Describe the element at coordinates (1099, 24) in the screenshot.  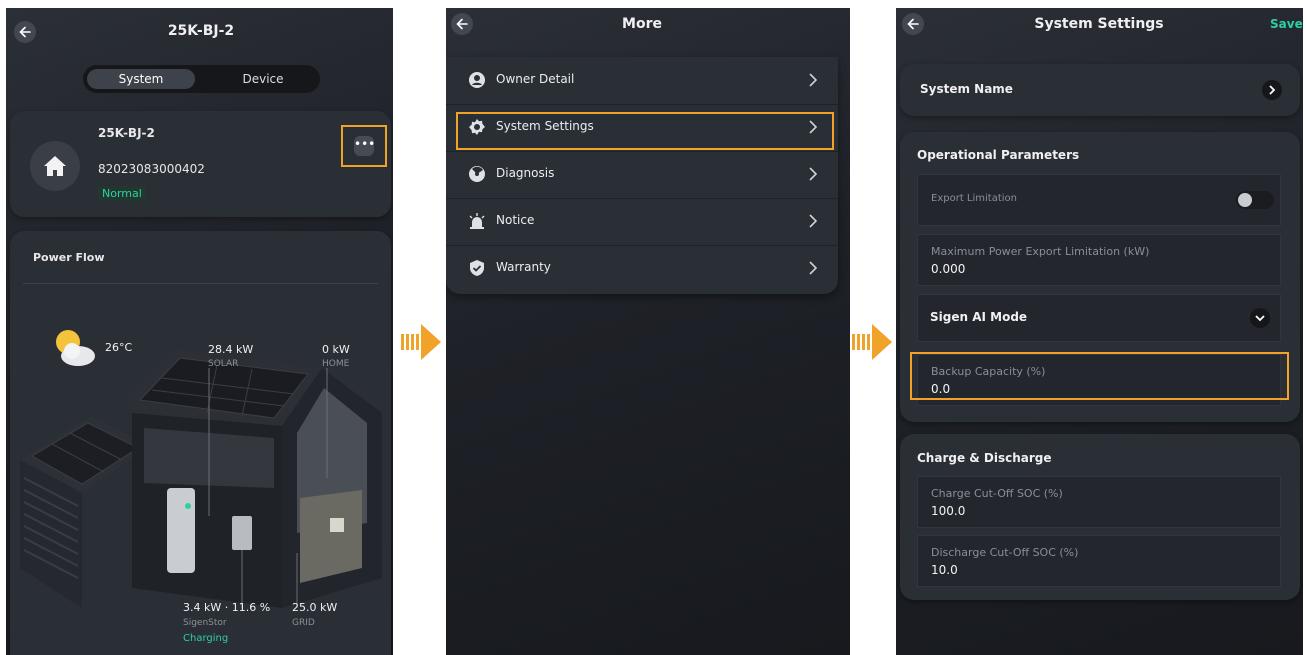
I see `page-title: System Settings` at that location.